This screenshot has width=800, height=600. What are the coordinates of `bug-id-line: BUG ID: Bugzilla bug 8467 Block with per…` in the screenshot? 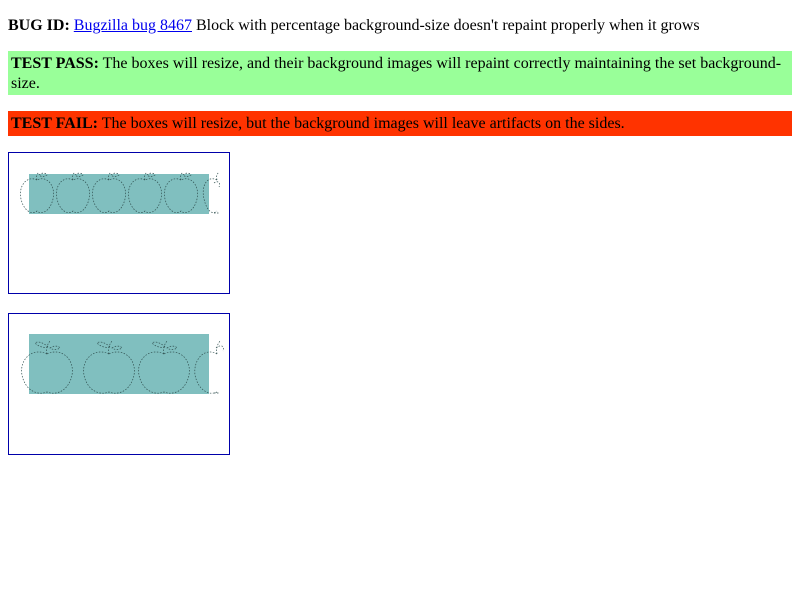 It's located at (354, 25).